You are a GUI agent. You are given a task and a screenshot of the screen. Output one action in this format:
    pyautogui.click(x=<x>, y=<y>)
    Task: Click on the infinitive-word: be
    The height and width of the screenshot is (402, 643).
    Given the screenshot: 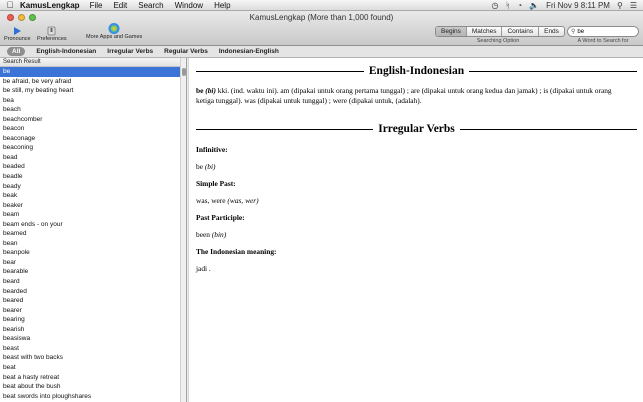 What is the action you would take?
    pyautogui.click(x=199, y=166)
    